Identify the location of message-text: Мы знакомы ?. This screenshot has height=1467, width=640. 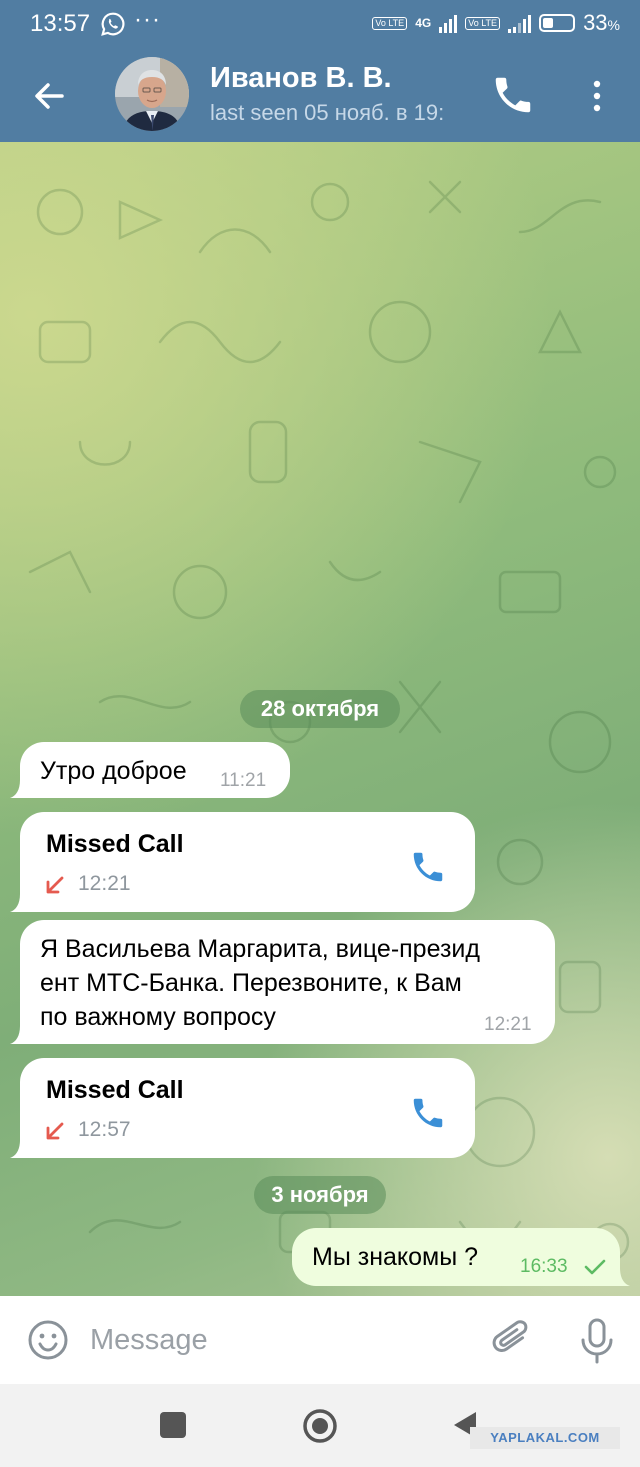
(395, 1257).